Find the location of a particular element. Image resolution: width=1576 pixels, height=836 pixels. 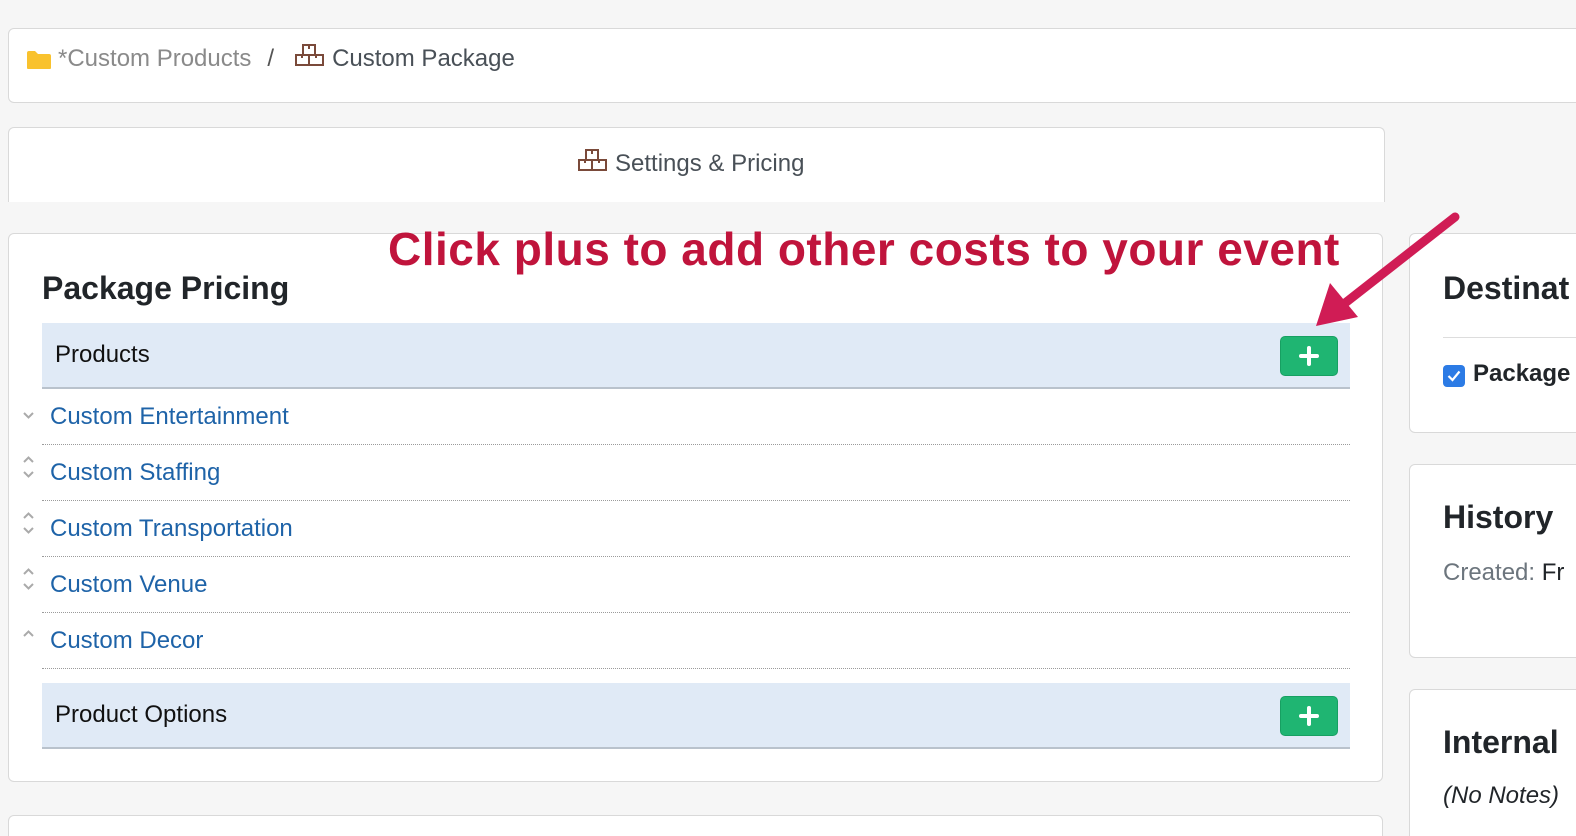

product-row: Custom Staffing is located at coordinates (696, 473).